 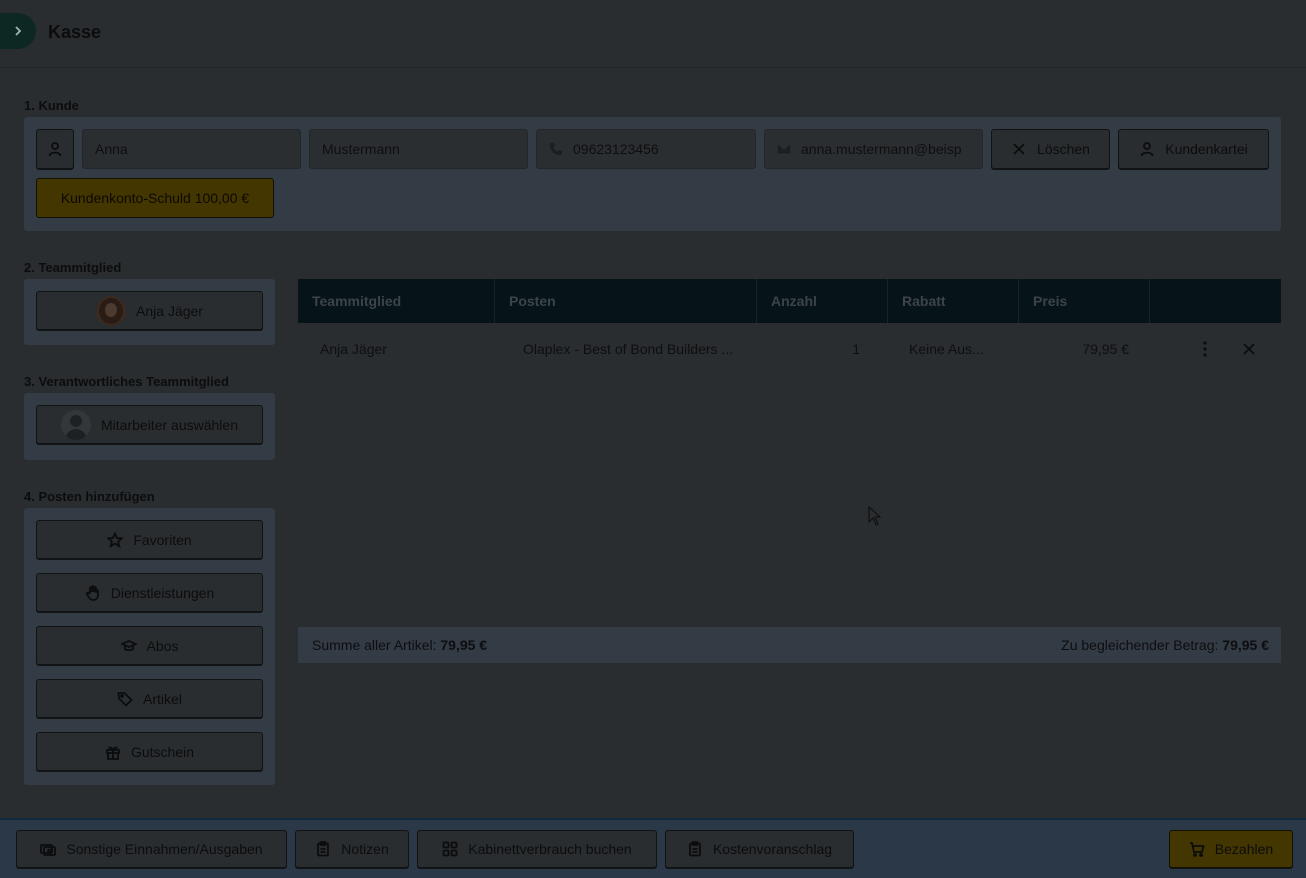 I want to click on subscriptions-label: Abos, so click(x=162, y=645).